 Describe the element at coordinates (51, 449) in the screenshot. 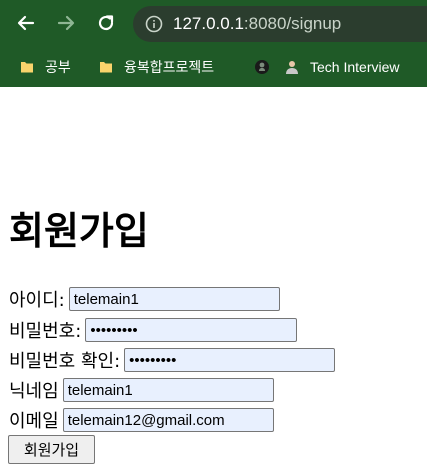

I see `signup-submit-button: 회원가입` at that location.